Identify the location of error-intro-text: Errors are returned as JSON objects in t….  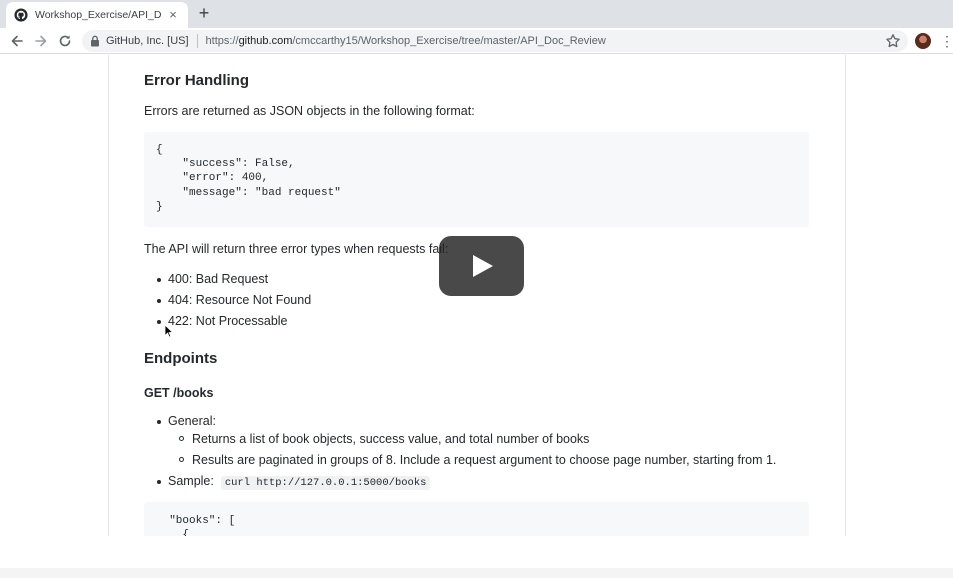
(309, 111).